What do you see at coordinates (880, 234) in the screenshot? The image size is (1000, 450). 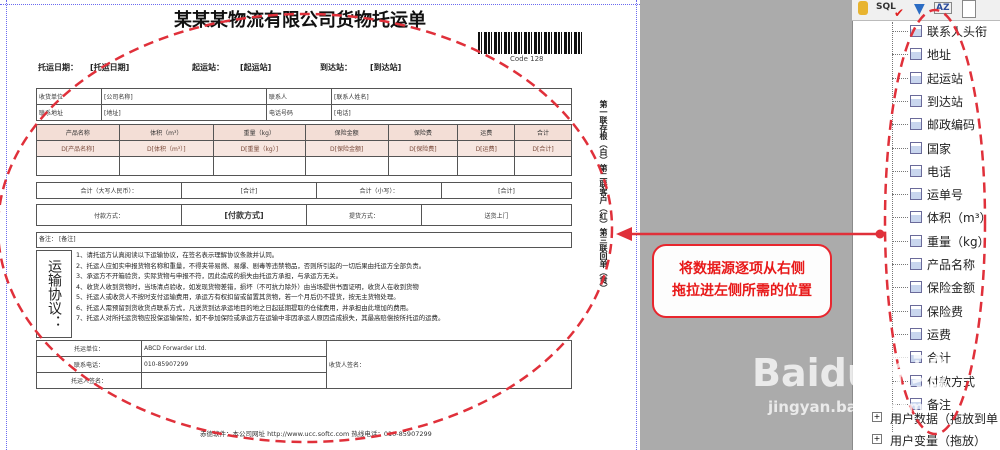 I see `drag-arrow-origin` at bounding box center [880, 234].